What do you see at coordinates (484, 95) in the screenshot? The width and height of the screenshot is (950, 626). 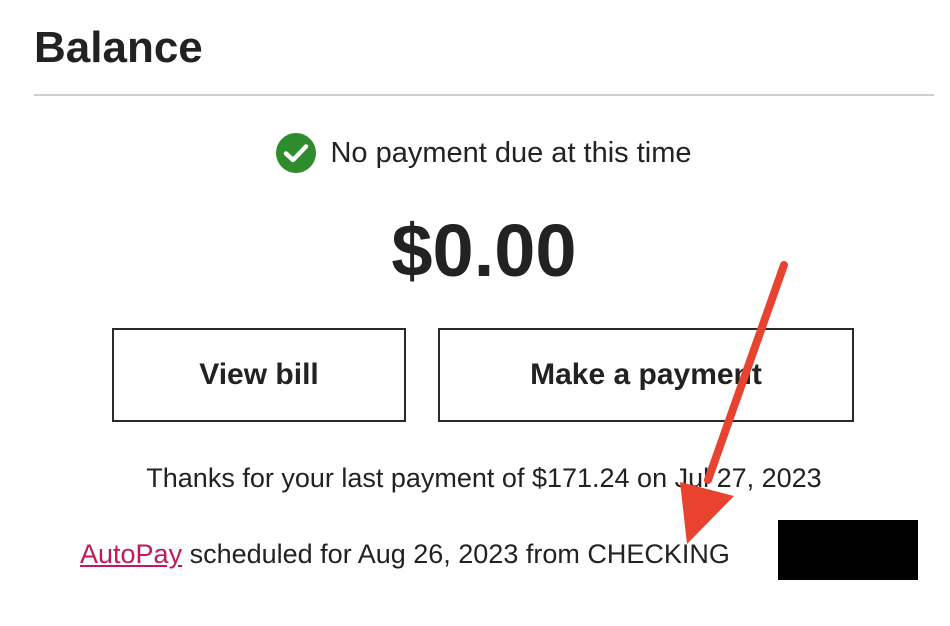 I see `title-divider` at bounding box center [484, 95].